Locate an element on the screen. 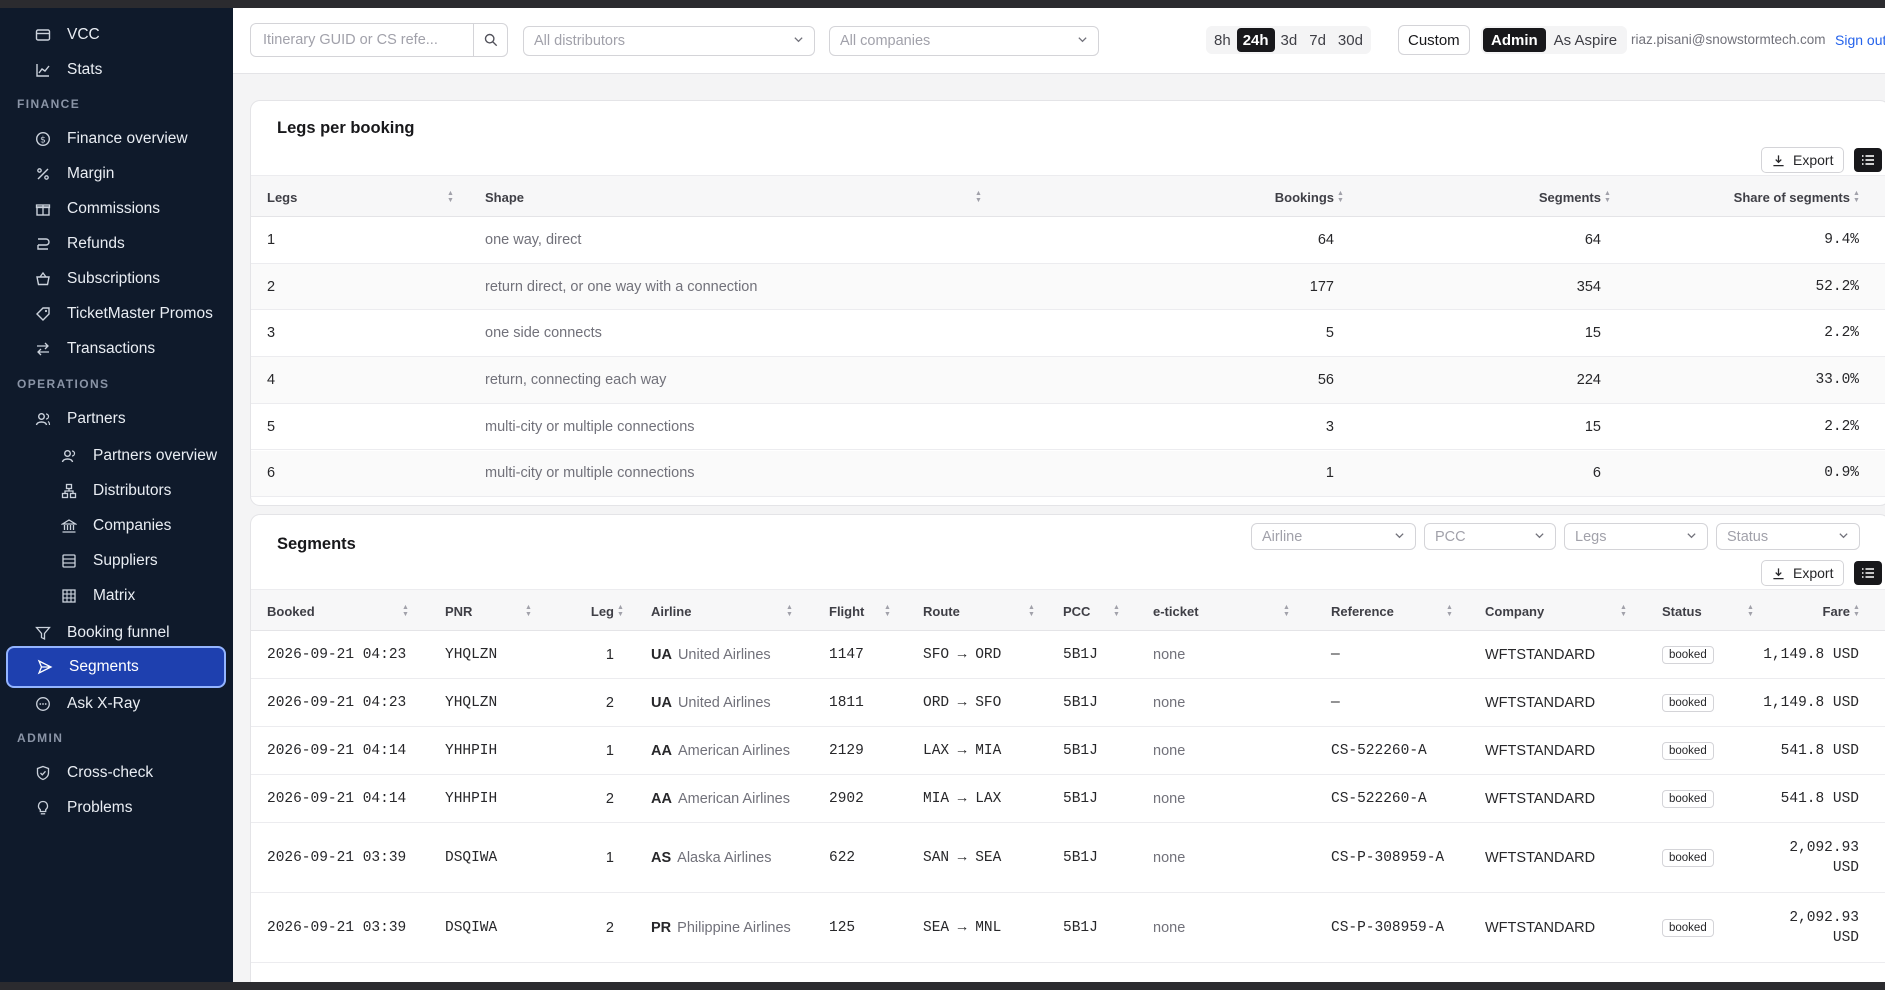 The height and width of the screenshot is (990, 1885). companies-select-value: All companies is located at coordinates (885, 41).